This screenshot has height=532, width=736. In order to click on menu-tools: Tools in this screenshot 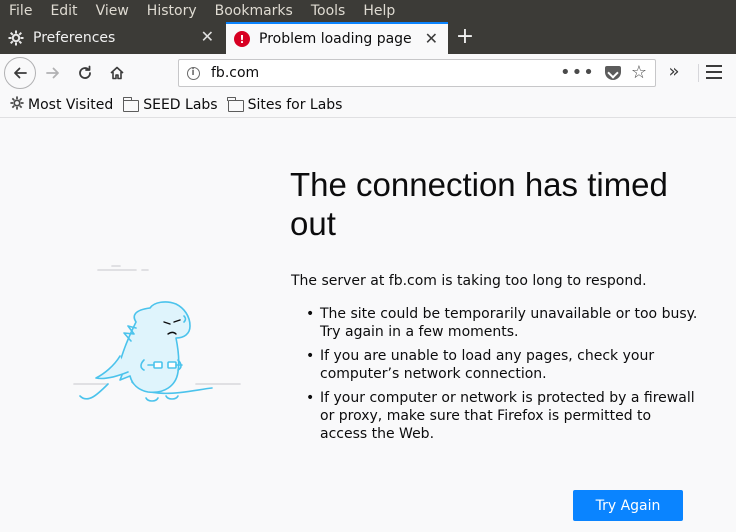, I will do `click(328, 11)`.